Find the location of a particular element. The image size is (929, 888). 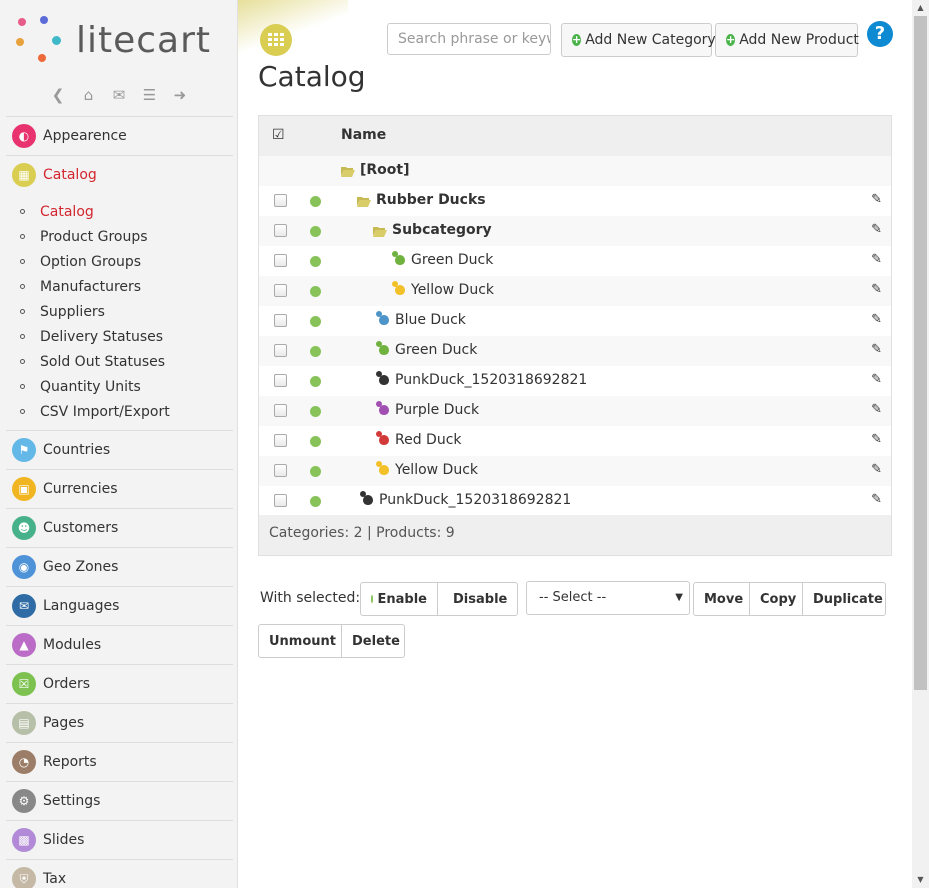

table-row: Rubber Ducks ✎ is located at coordinates (575, 201).